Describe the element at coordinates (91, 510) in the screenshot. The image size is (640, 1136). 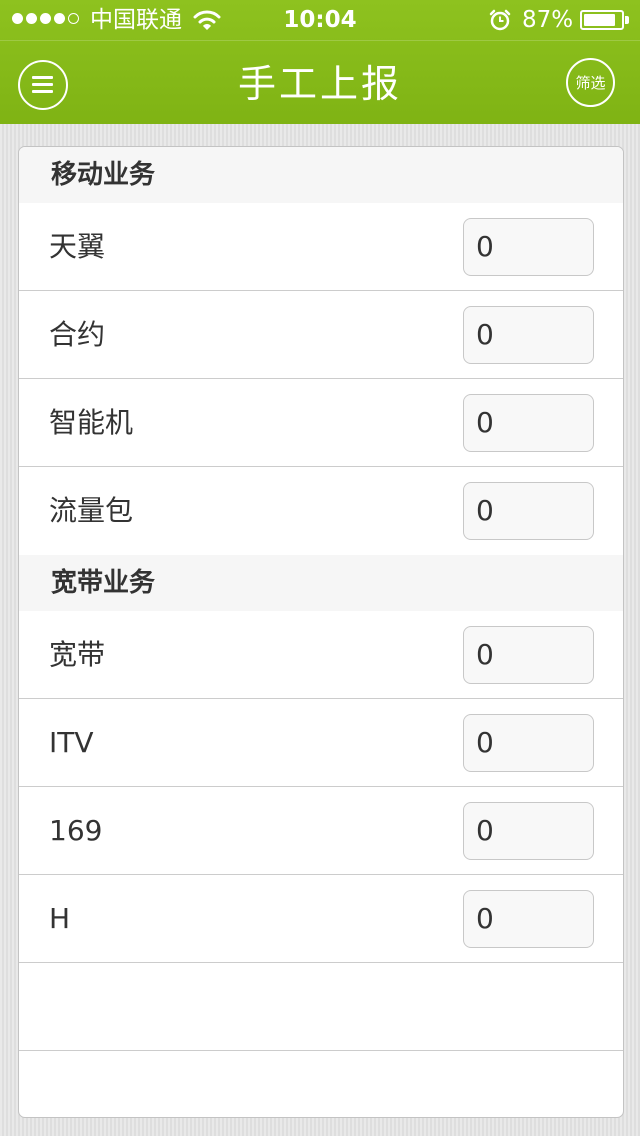
I see `row-label: 流量包` at that location.